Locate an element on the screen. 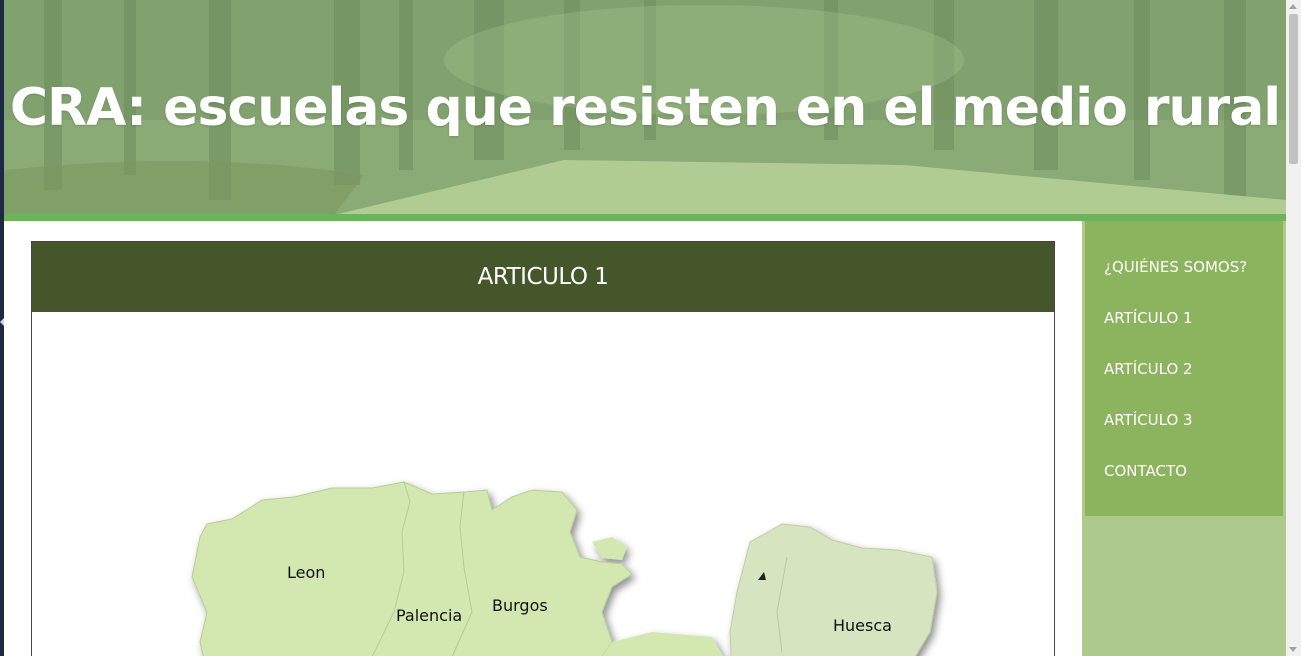 The height and width of the screenshot is (656, 1301). collapse-arrow-icon is located at coordinates (2, 322).